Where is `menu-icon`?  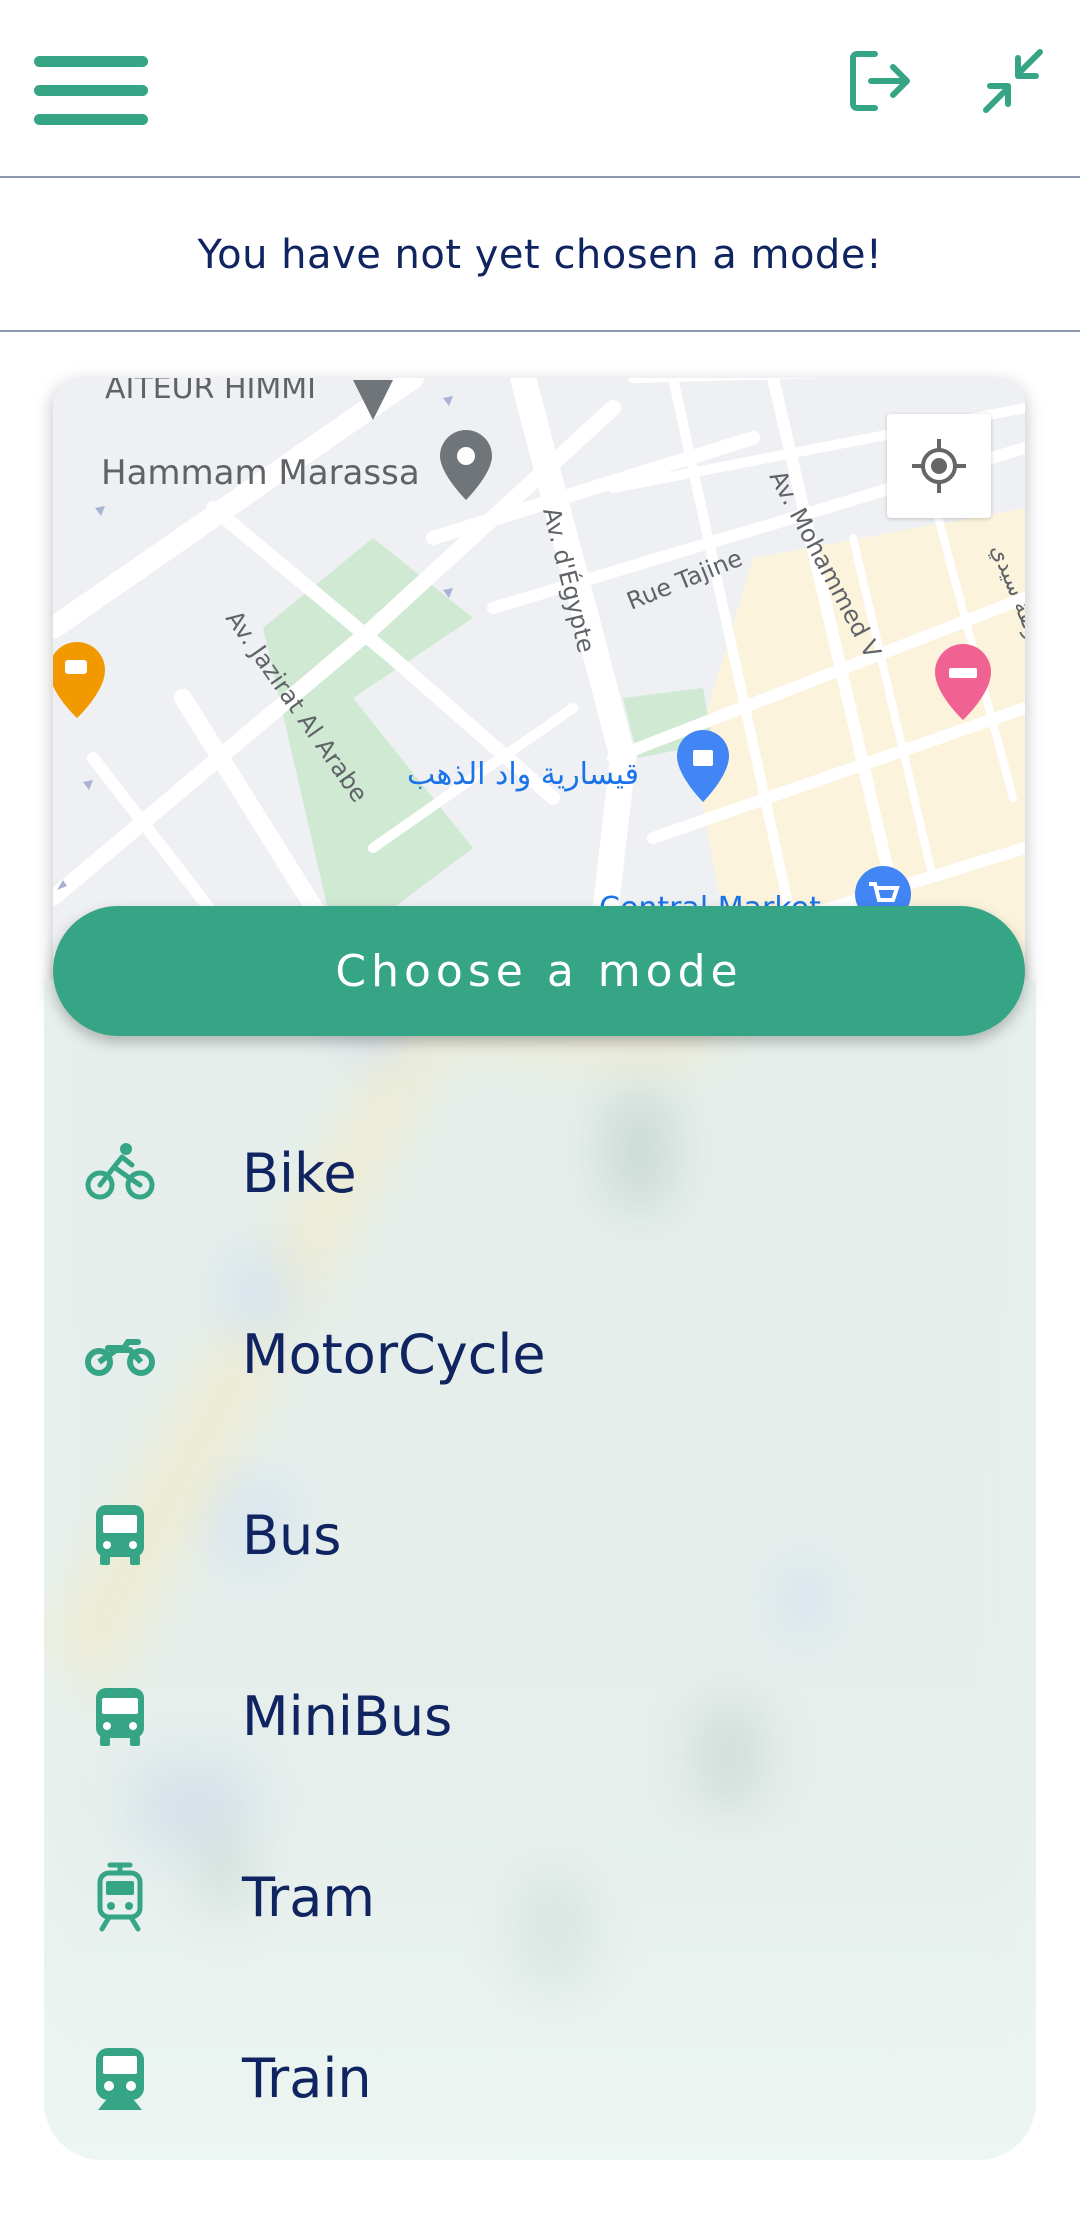
menu-icon is located at coordinates (91, 91).